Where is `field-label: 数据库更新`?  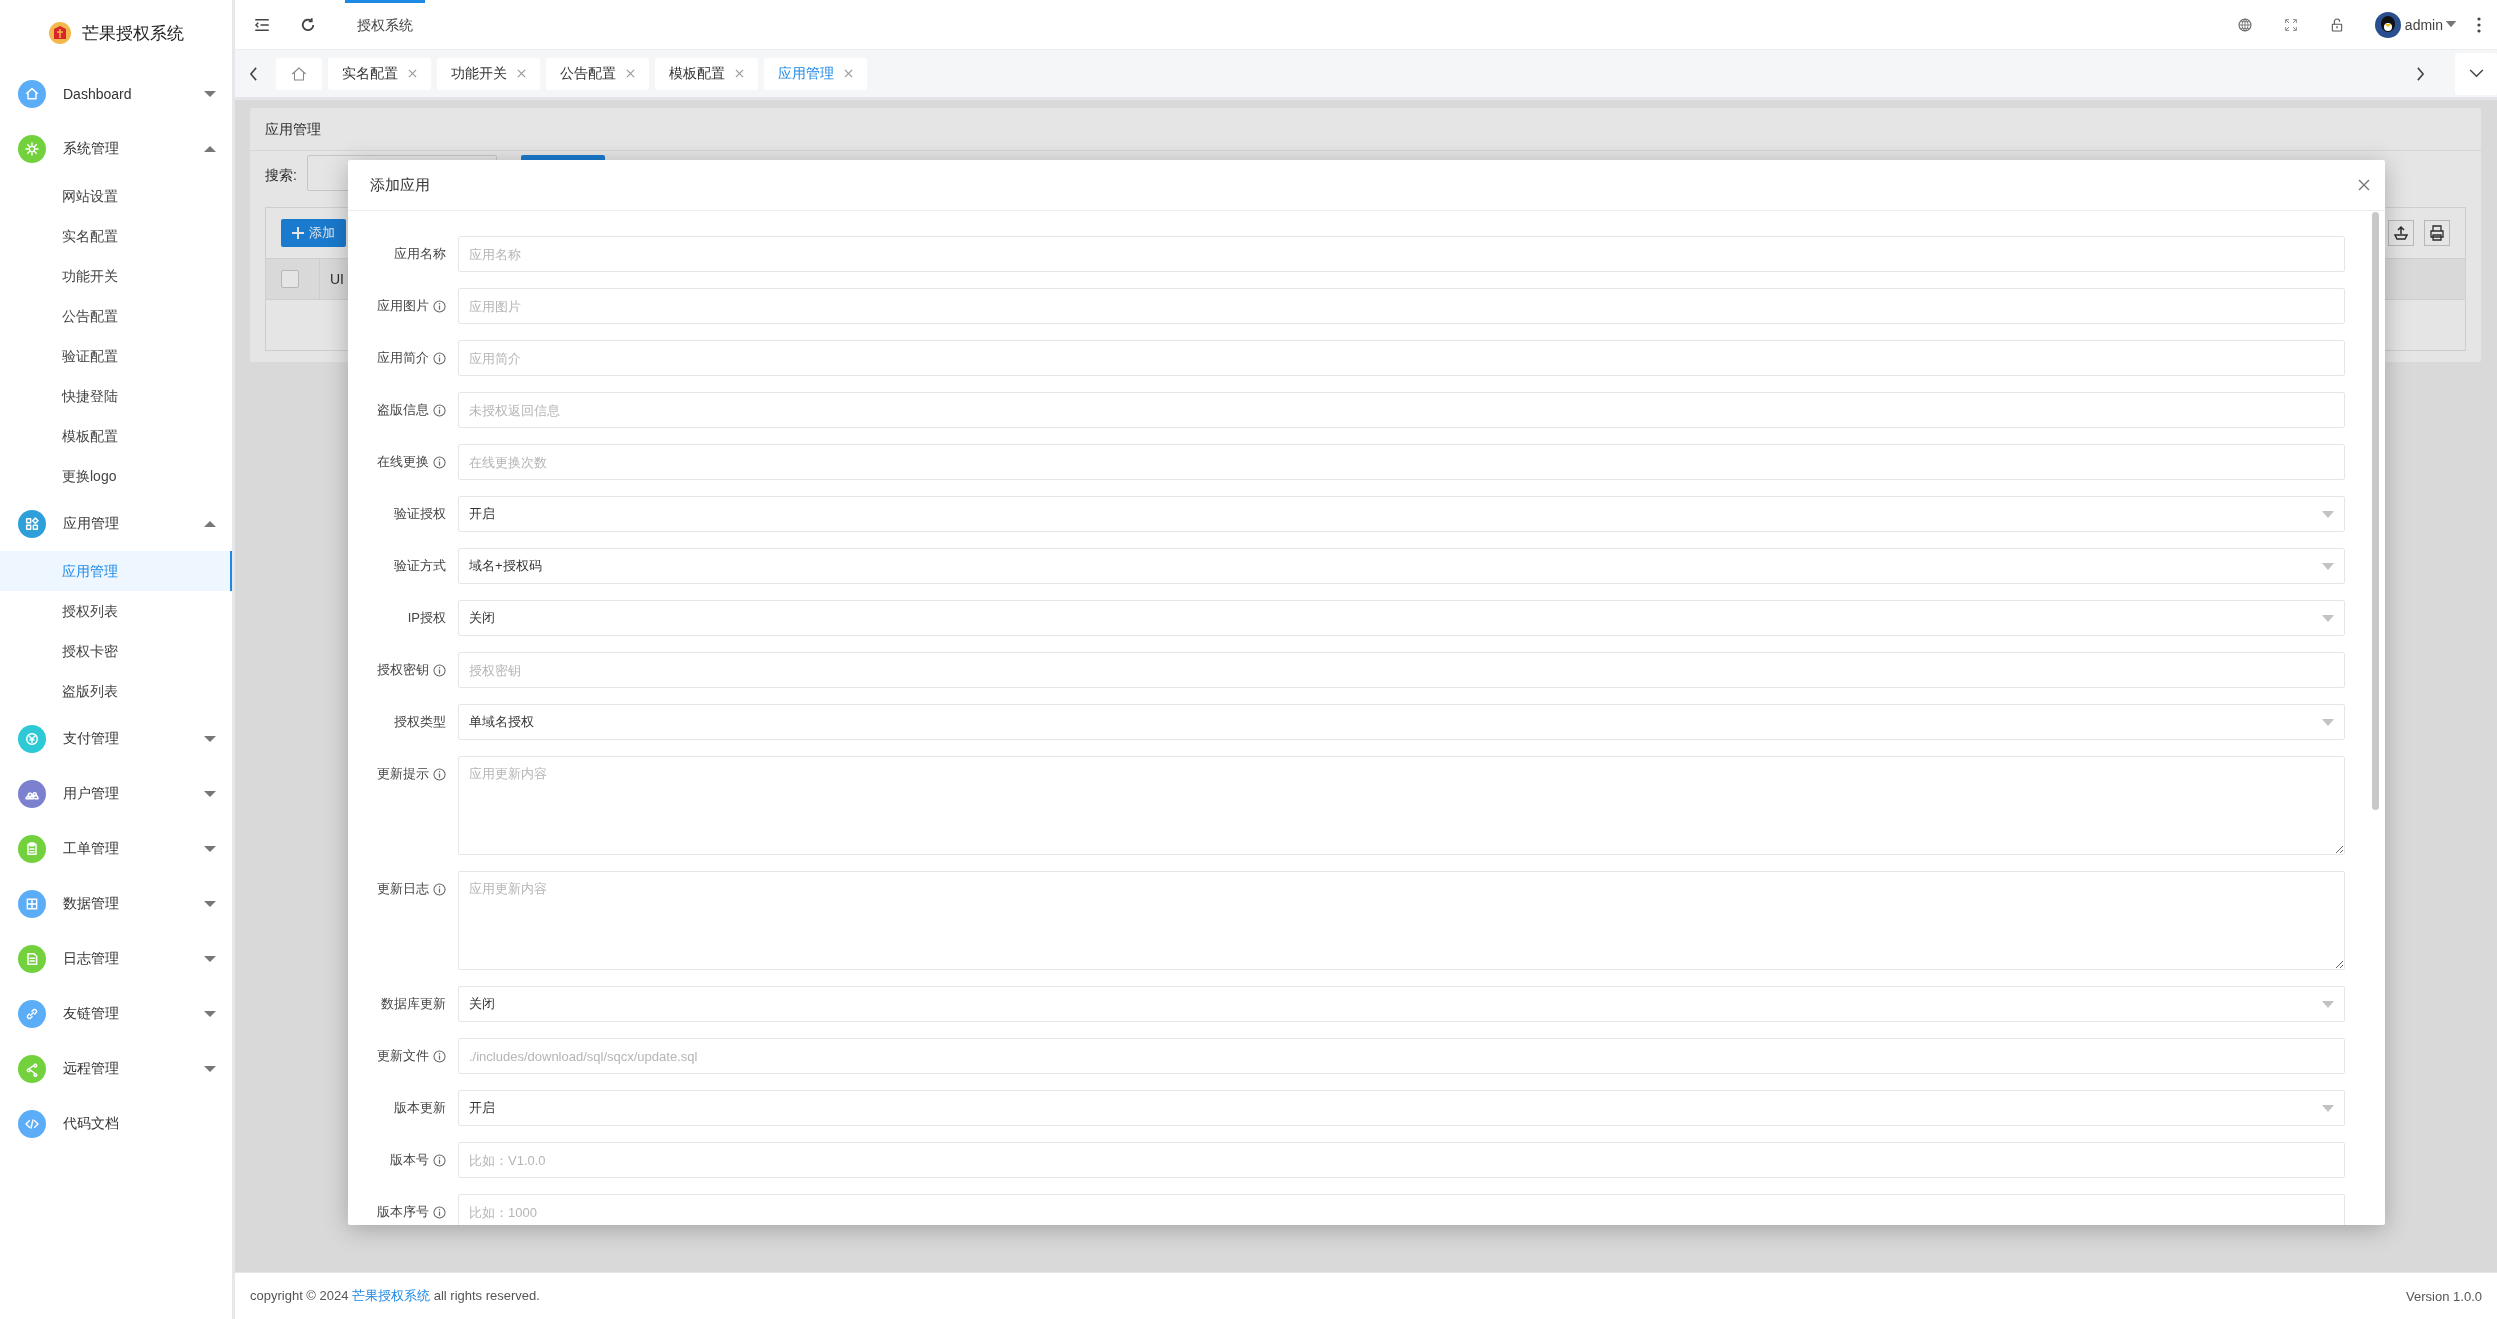
field-label: 数据库更新 is located at coordinates (413, 1004).